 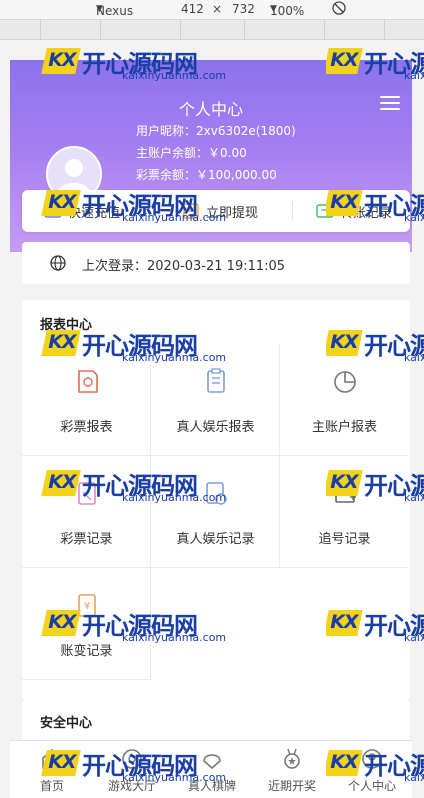 I want to click on quick-deposit-icon, so click(x=53, y=211).